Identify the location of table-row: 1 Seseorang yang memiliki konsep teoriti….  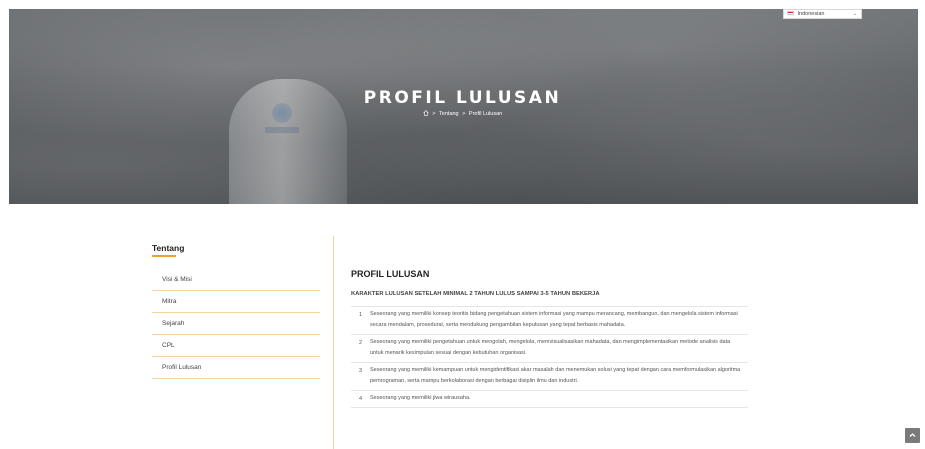
(549, 321).